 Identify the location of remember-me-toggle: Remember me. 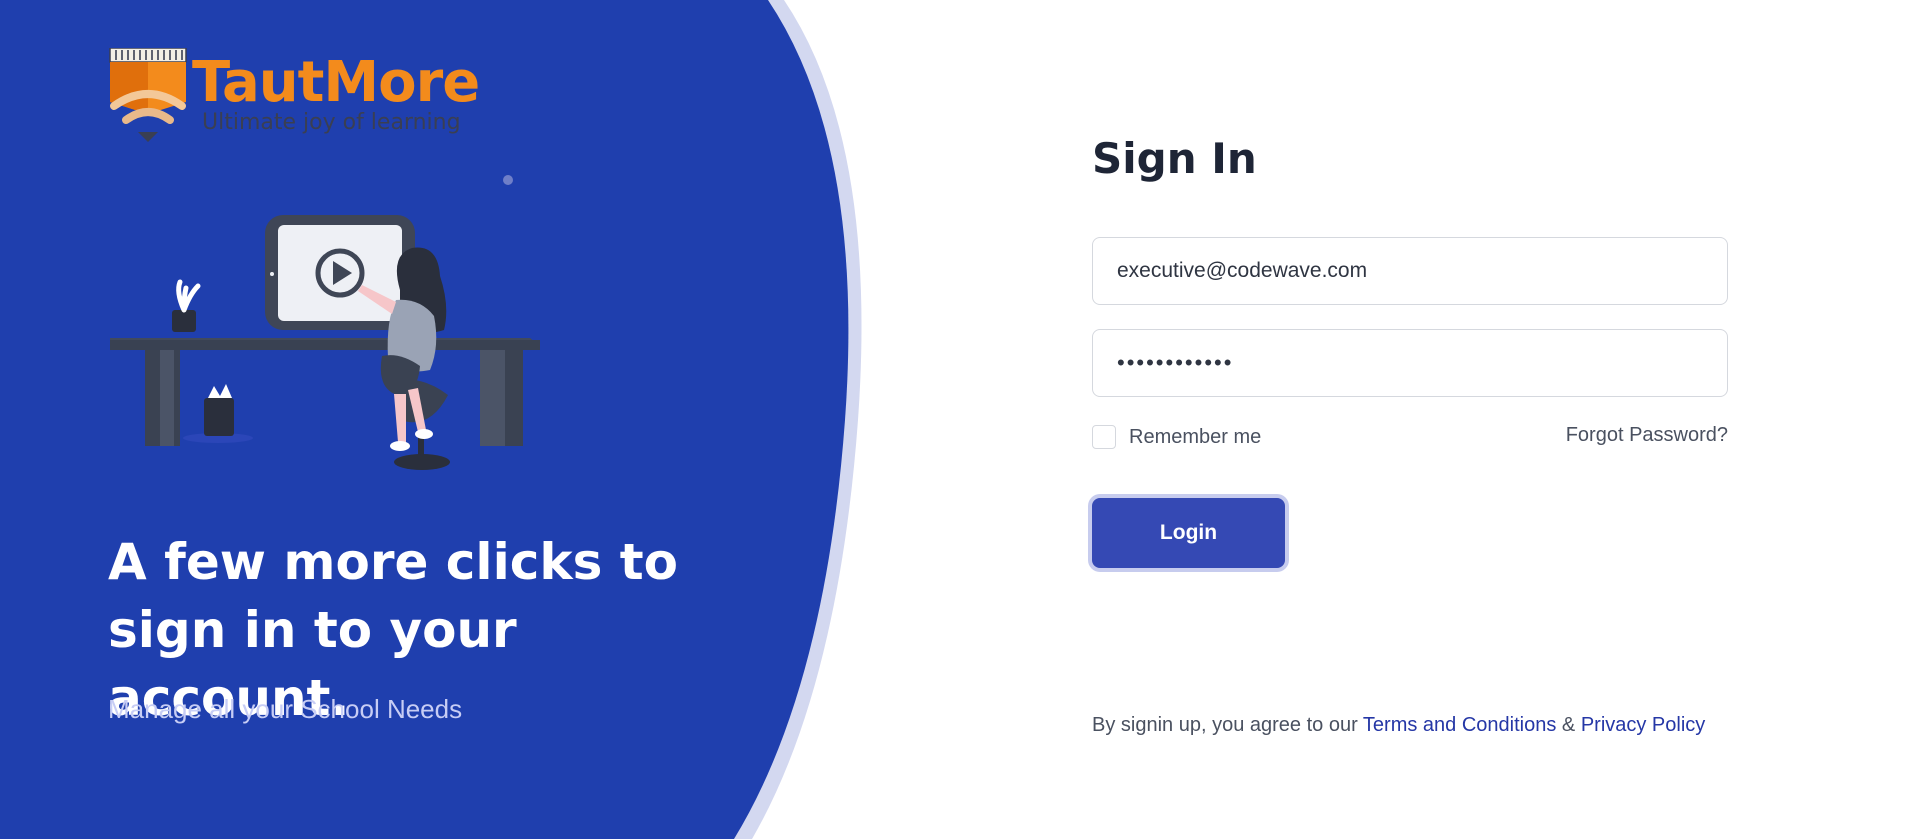
(1176, 437).